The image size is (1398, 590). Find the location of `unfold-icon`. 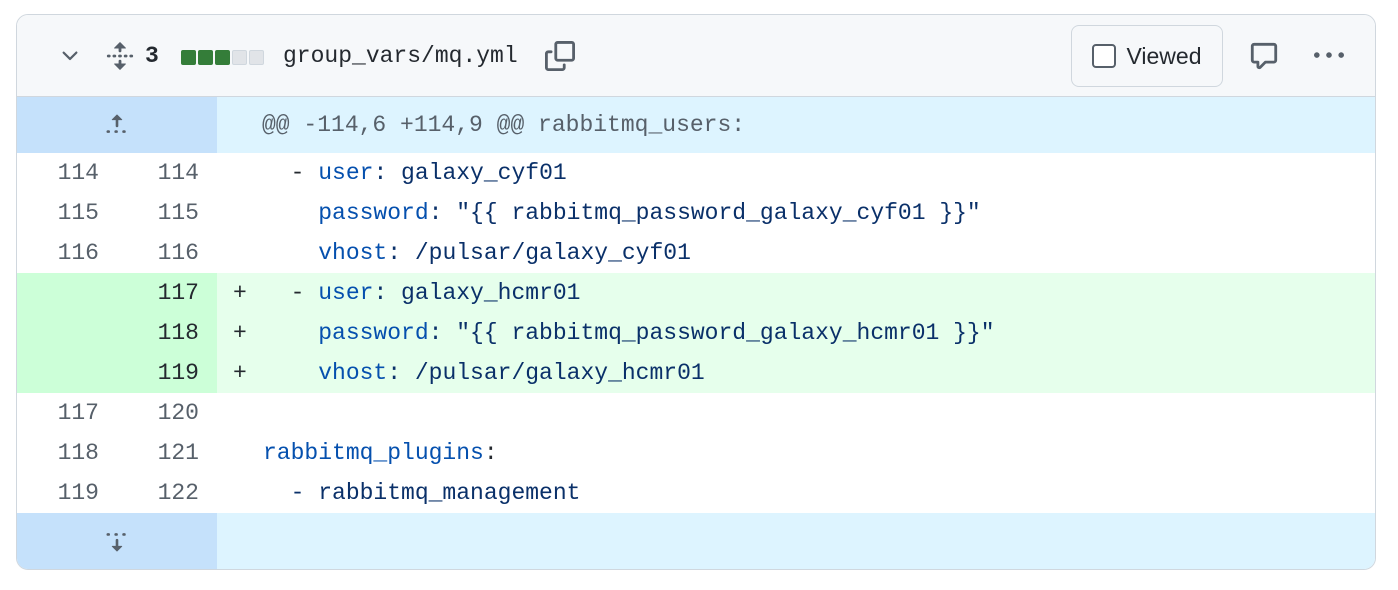

unfold-icon is located at coordinates (120, 56).